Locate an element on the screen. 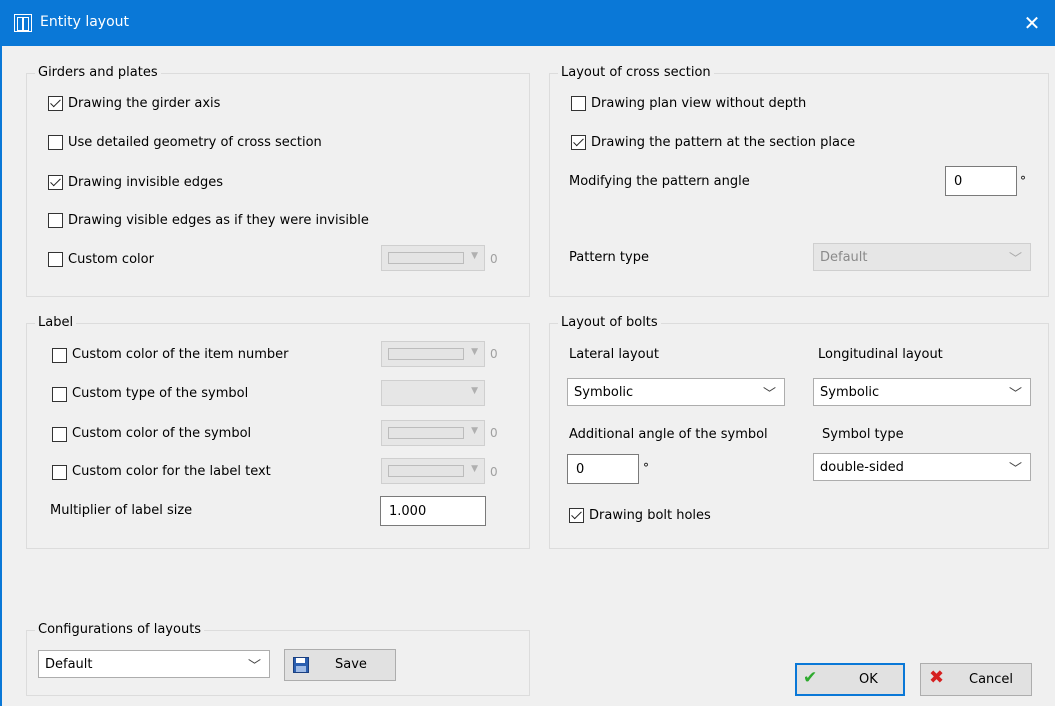 The image size is (1055, 706). plan-view-checkbox is located at coordinates (578, 103).